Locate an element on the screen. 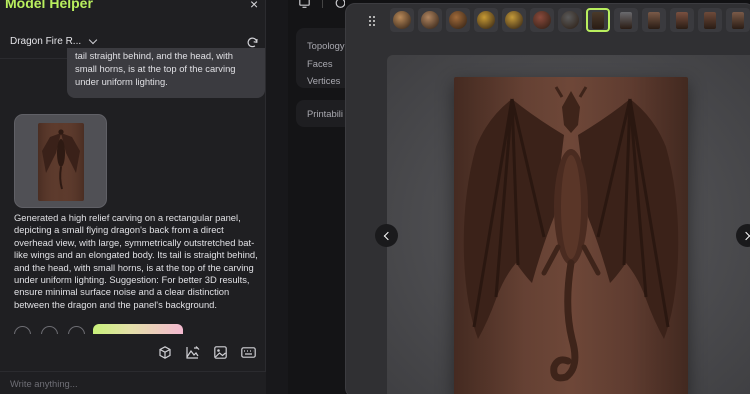  model-stats-card: Topology Faces Vertices is located at coordinates (320, 58).